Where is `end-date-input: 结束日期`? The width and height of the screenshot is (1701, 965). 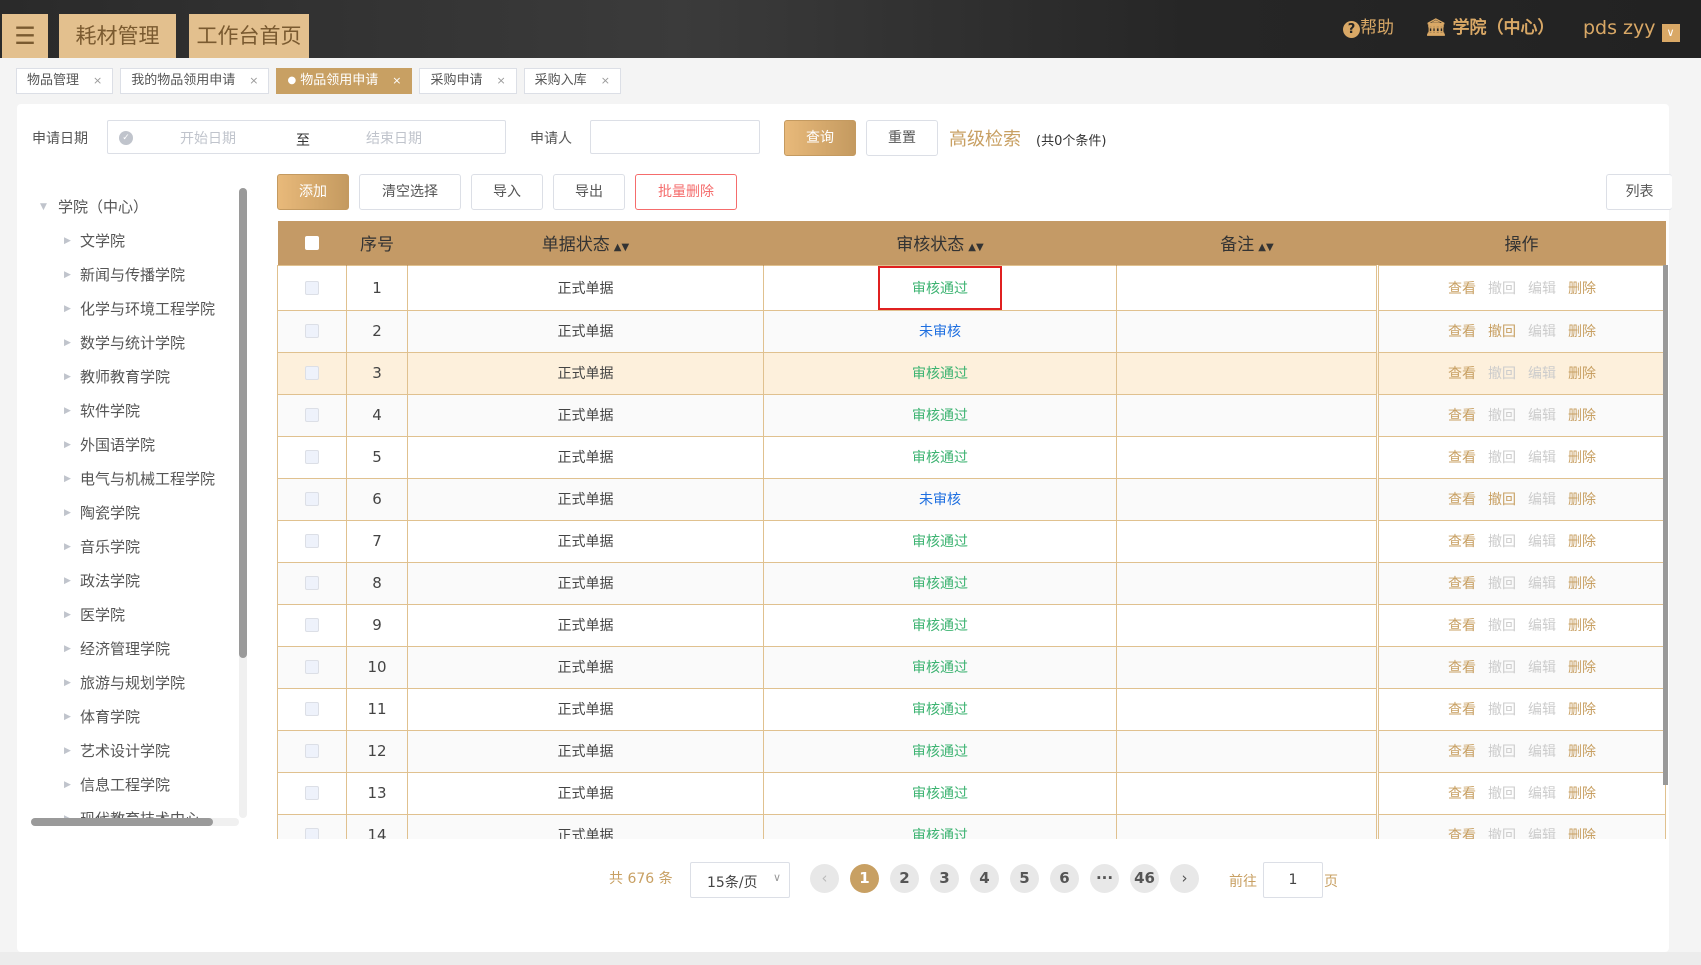
end-date-input: 结束日期 is located at coordinates (394, 138).